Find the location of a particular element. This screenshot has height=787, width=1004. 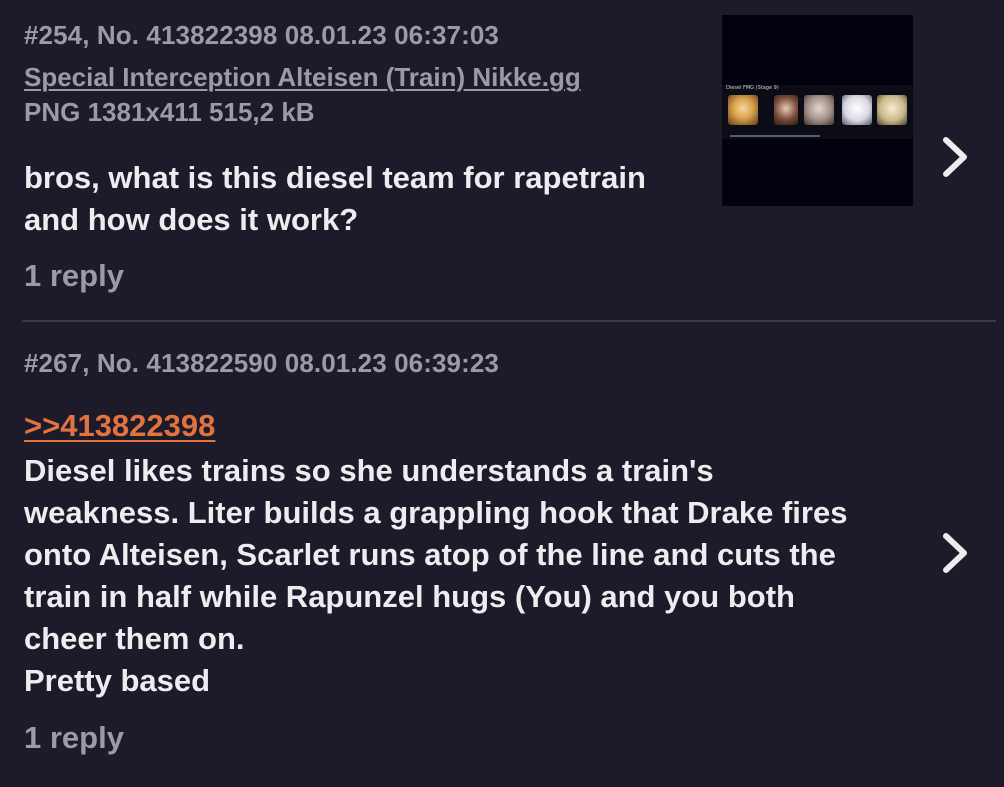

post-thumbnail: Diesel FMG (Stage 9) is located at coordinates (817, 110).